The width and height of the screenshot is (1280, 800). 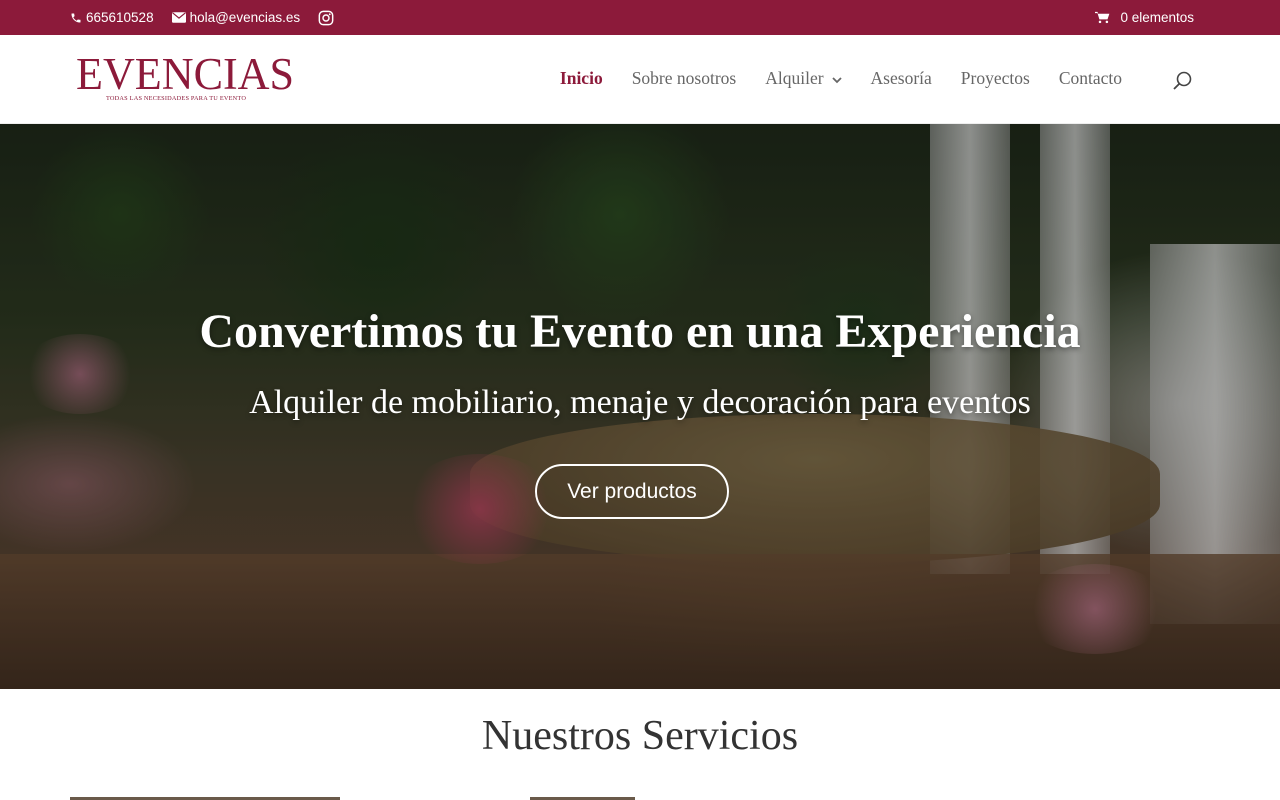 I want to click on contact-info: 665610528 hola@evencias.es, so click(x=202, y=17).